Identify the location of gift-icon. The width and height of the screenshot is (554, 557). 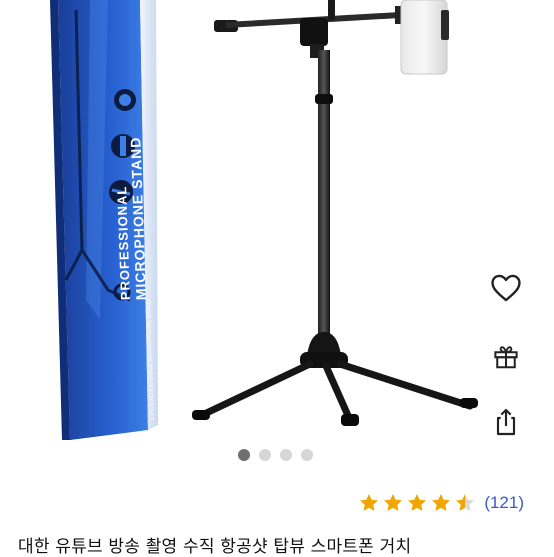
(506, 357).